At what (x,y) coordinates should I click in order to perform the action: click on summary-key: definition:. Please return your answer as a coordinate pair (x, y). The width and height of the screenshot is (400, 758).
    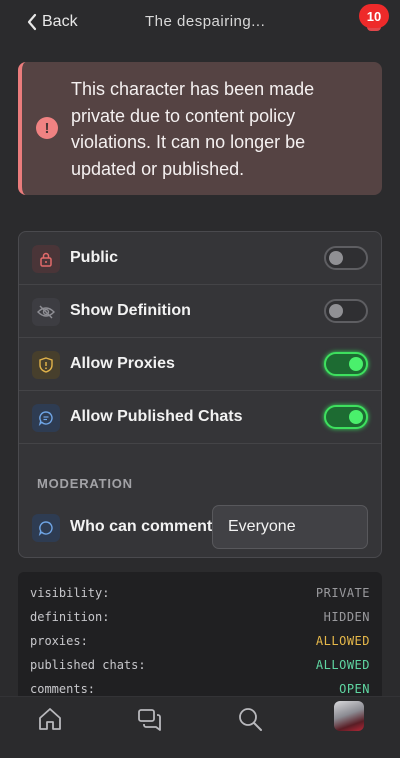
    Looking at the image, I should click on (70, 617).